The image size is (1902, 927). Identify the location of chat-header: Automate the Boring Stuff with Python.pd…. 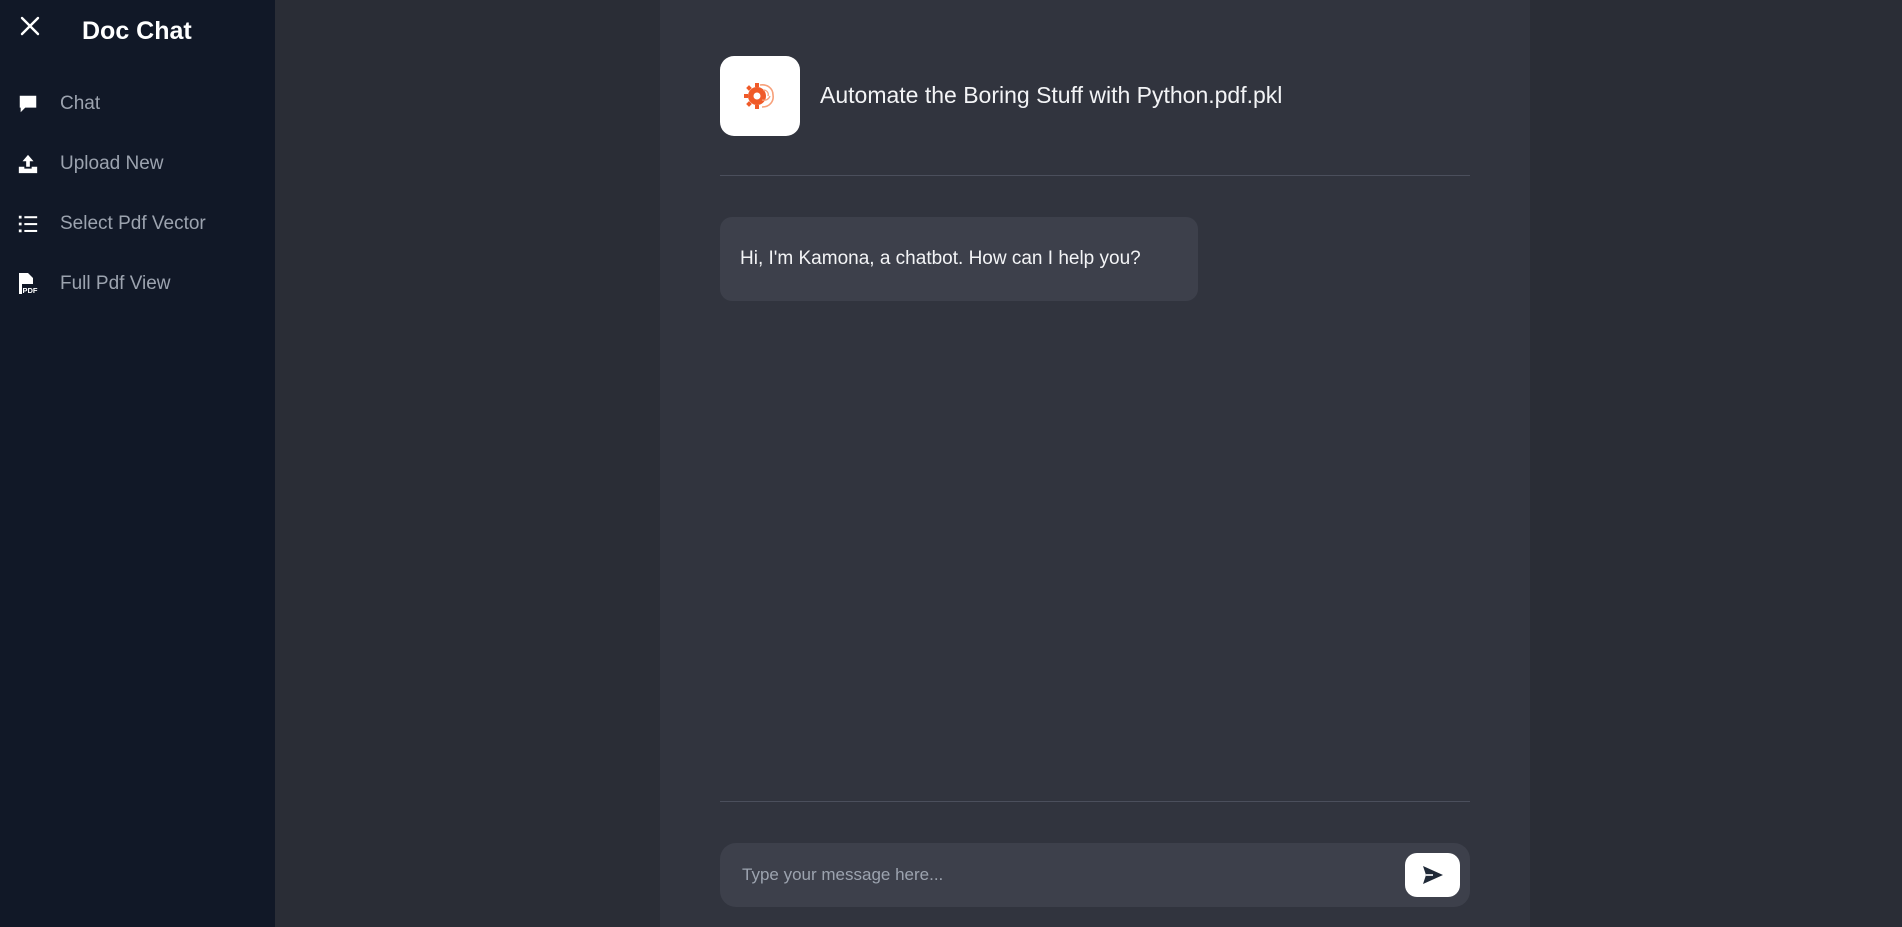
(1095, 116).